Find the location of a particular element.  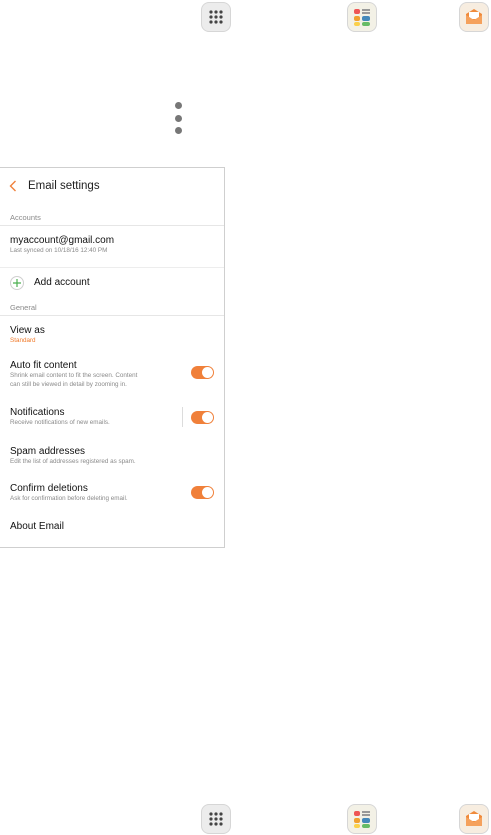

bottom-icon-row is located at coordinates (245, 818).